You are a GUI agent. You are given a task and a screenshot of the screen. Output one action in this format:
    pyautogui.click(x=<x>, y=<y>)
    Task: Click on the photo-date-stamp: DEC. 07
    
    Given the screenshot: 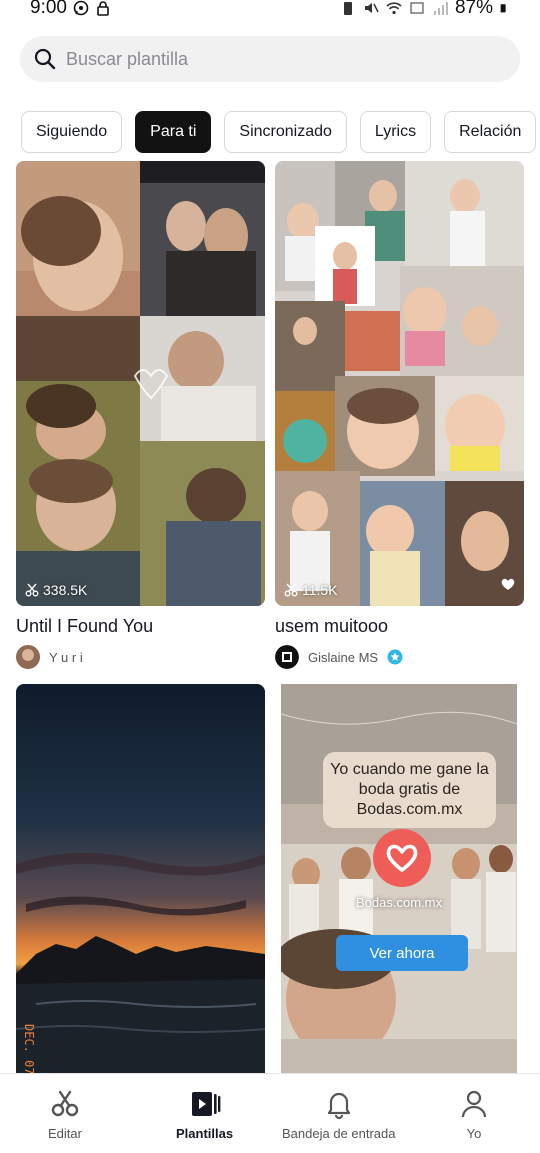 What is the action you would take?
    pyautogui.click(x=29, y=1048)
    